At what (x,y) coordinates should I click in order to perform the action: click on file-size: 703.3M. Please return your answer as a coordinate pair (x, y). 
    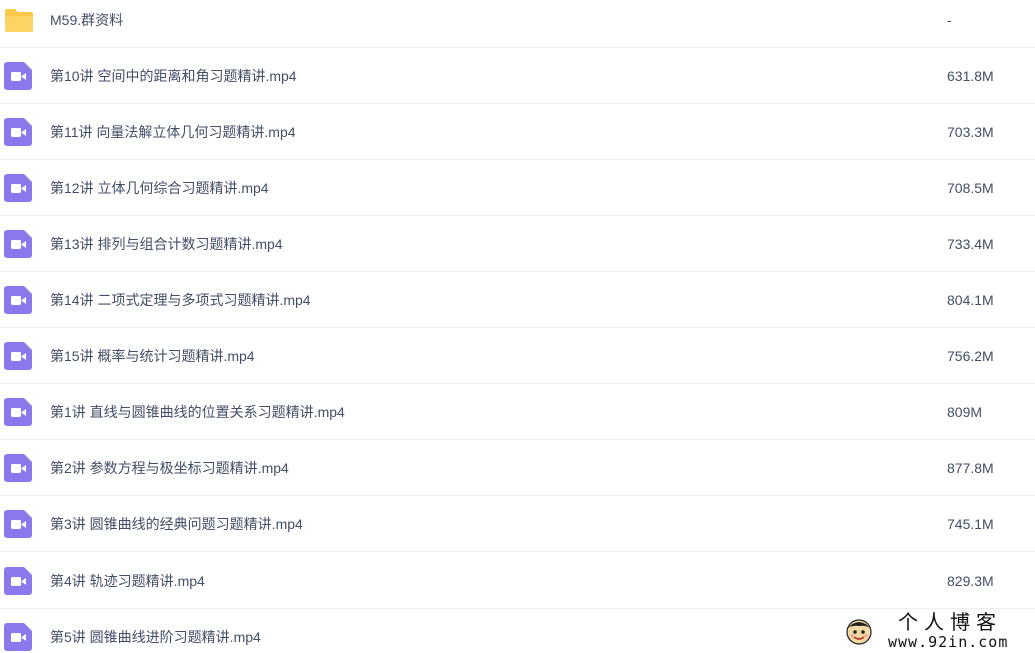
    Looking at the image, I should click on (970, 132).